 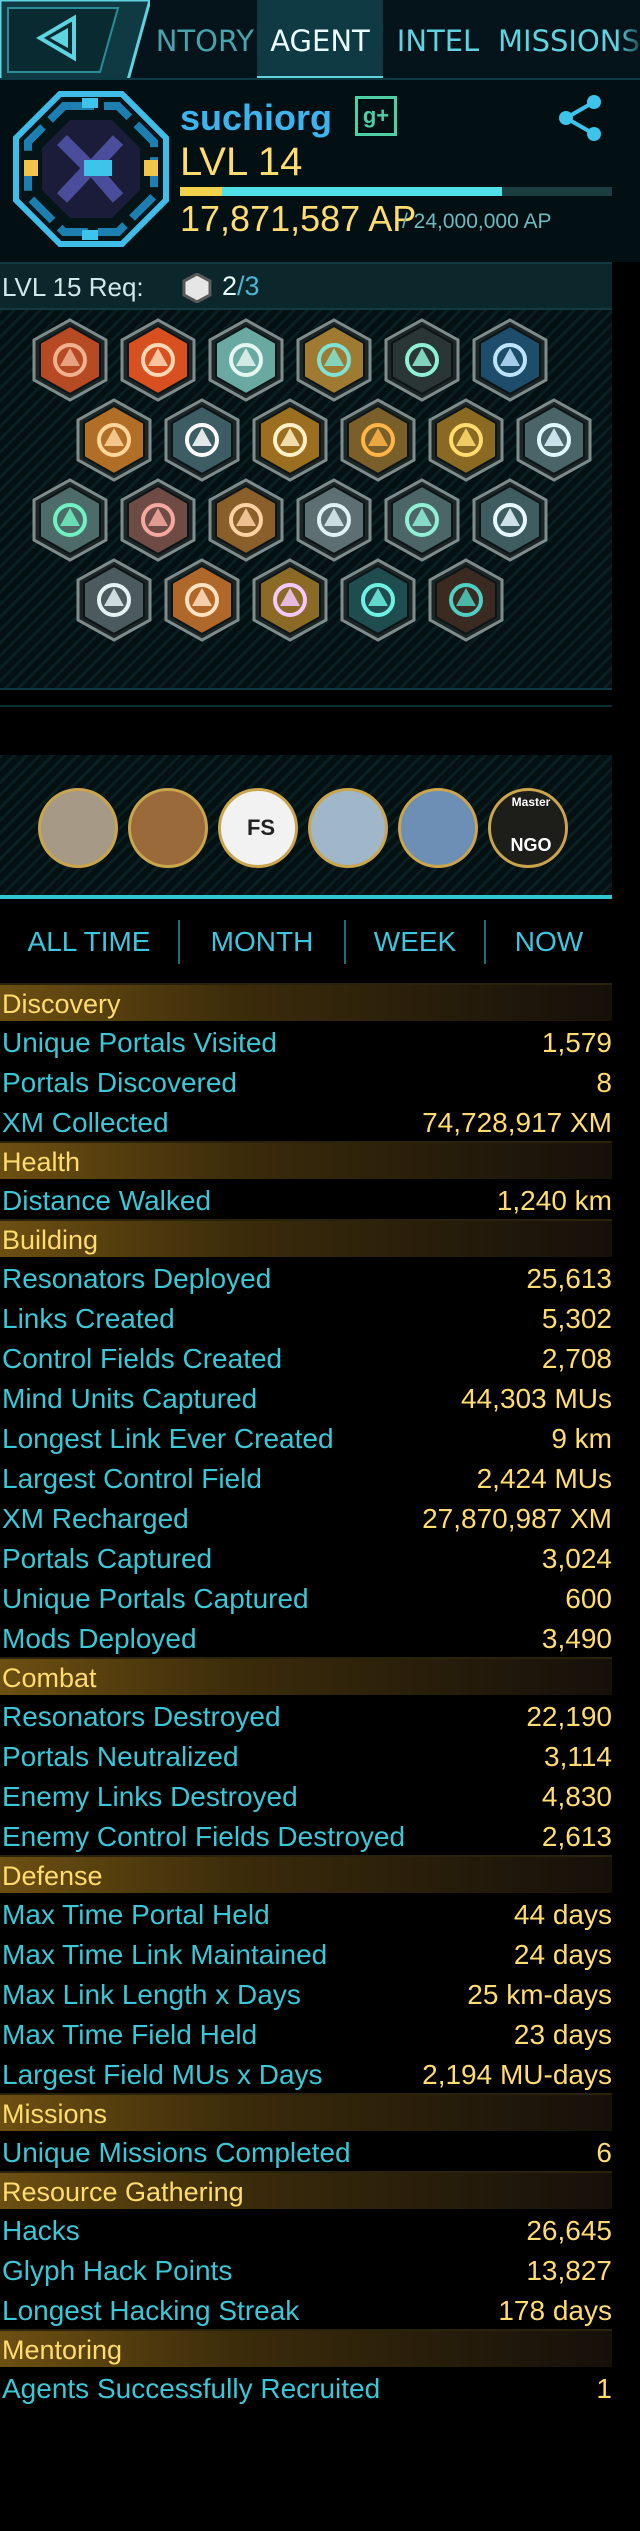 What do you see at coordinates (290, 600) in the screenshot?
I see `badge-translator` at bounding box center [290, 600].